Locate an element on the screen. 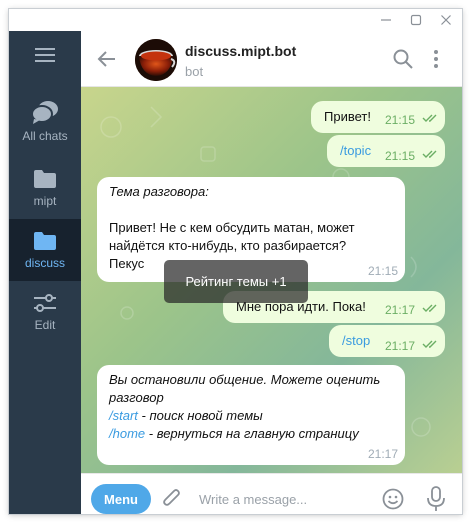 The image size is (470, 522). microphone-icon is located at coordinates (436, 499).